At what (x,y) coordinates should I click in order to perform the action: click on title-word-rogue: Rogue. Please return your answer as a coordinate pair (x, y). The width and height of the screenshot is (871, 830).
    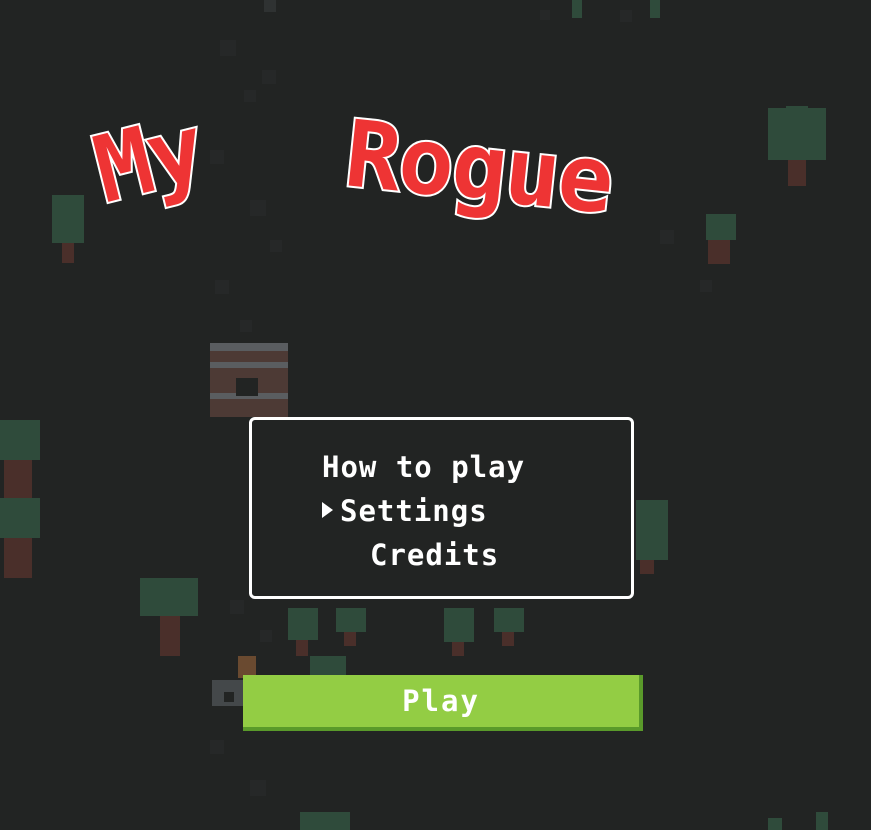
    Looking at the image, I should click on (478, 167).